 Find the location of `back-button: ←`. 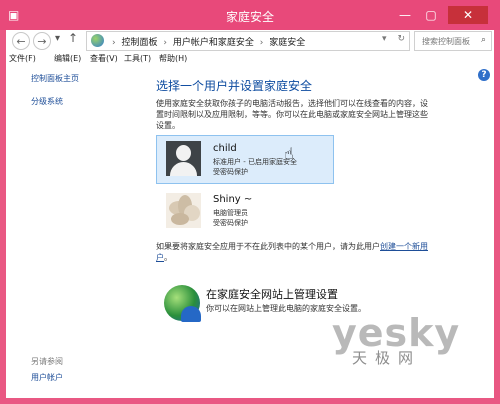

back-button: ← is located at coordinates (21, 41).